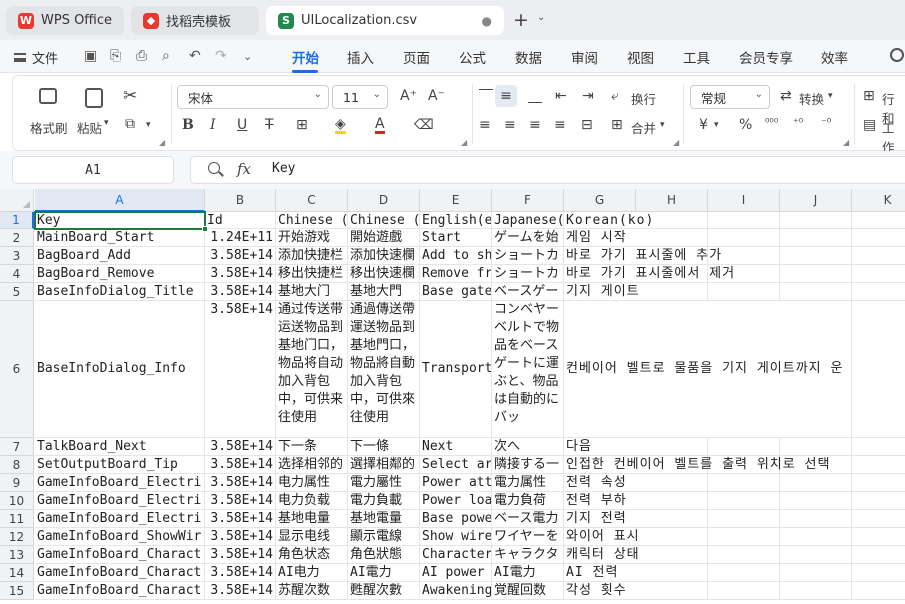  Describe the element at coordinates (541, 17) in the screenshot. I see `chevron-down-icon: ⌄` at that location.